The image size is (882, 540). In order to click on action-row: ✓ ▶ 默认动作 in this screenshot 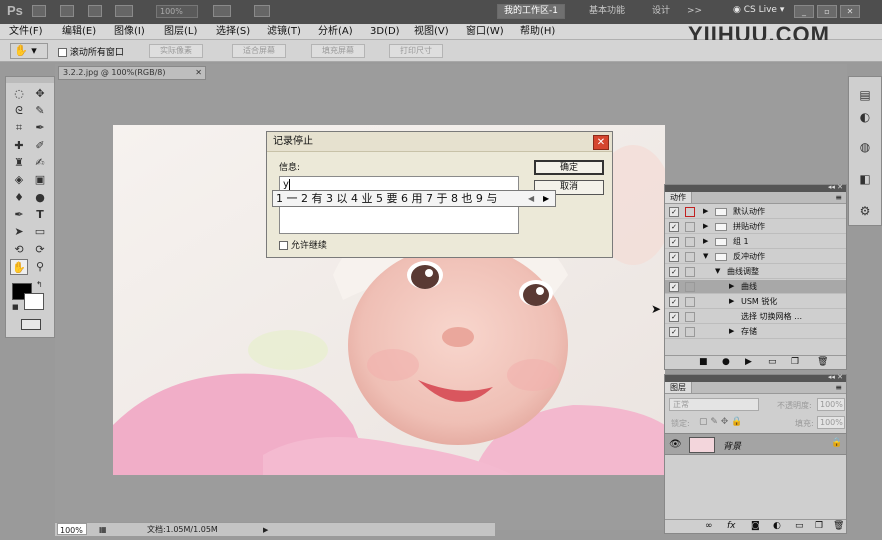, I will do `click(755, 212)`.